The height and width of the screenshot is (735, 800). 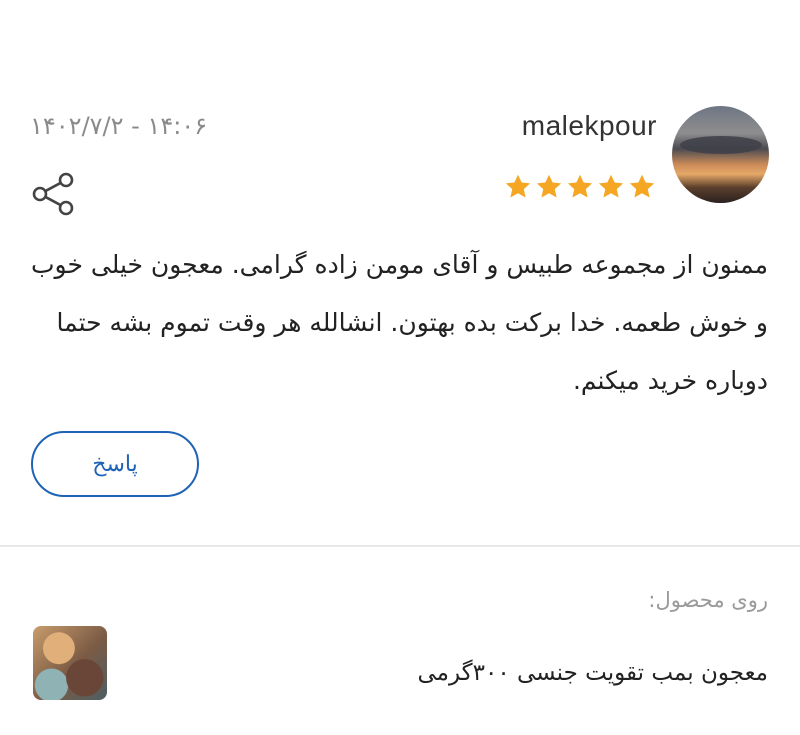 What do you see at coordinates (708, 600) in the screenshot?
I see `product-label: روی محصول:` at bounding box center [708, 600].